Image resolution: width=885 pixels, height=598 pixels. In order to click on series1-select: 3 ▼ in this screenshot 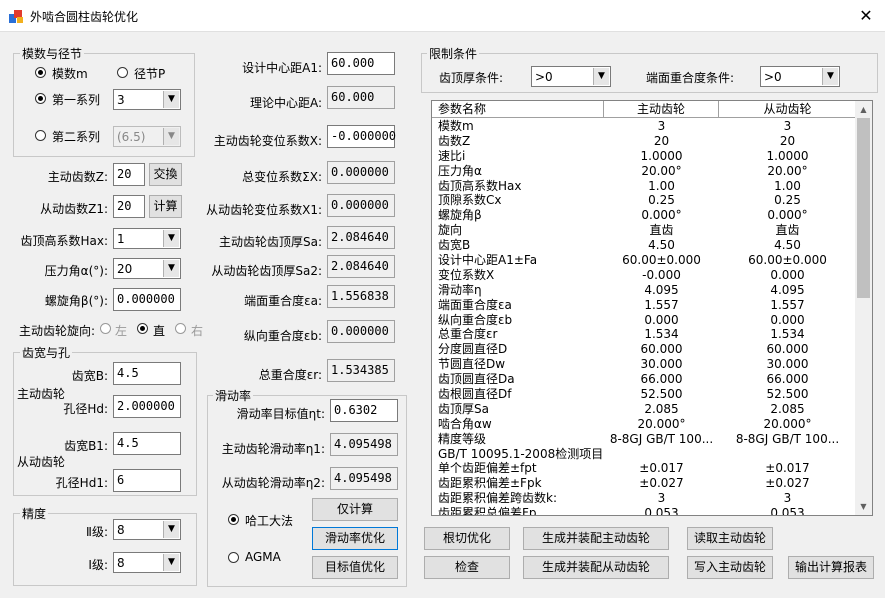, I will do `click(147, 99)`.